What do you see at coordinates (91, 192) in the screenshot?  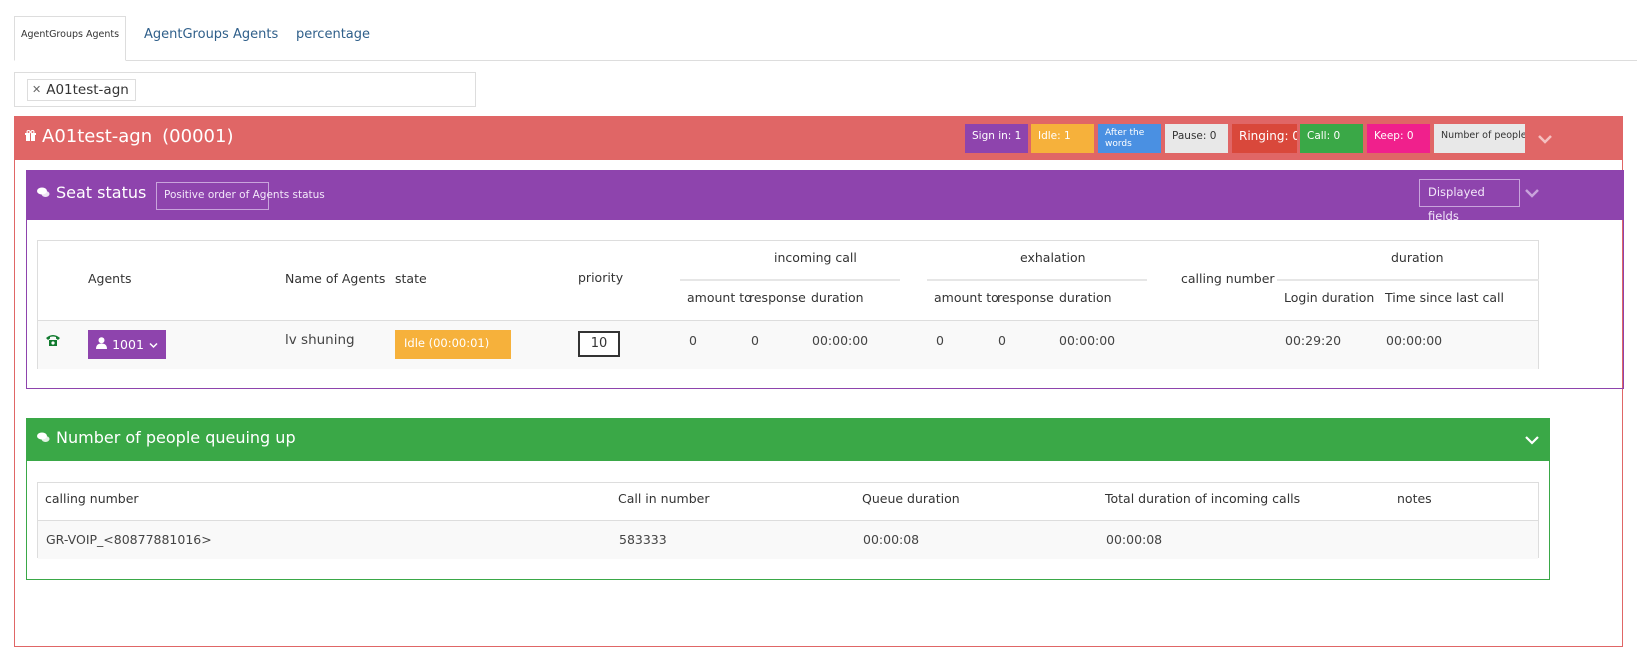 I see `seat-status-title: Seat status` at bounding box center [91, 192].